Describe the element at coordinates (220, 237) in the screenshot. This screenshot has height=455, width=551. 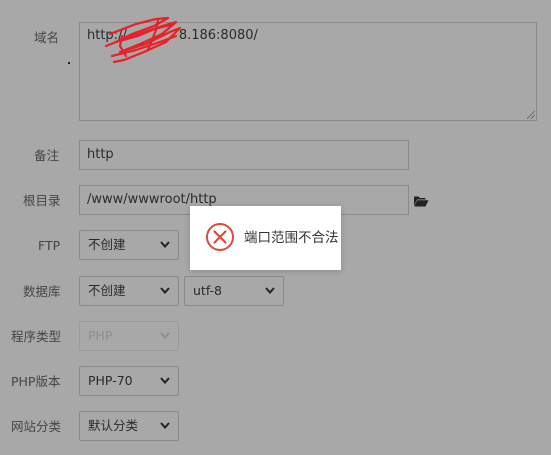
I see `error-circle-x-icon` at that location.